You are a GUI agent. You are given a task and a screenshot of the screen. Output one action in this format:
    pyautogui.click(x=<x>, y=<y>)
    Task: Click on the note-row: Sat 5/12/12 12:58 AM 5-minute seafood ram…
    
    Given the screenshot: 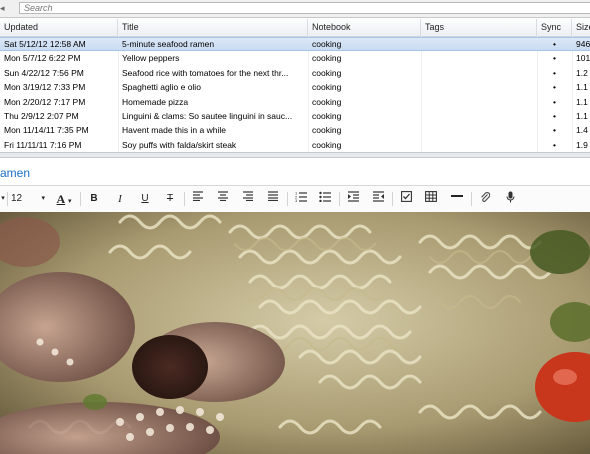 What is the action you would take?
    pyautogui.click(x=295, y=44)
    